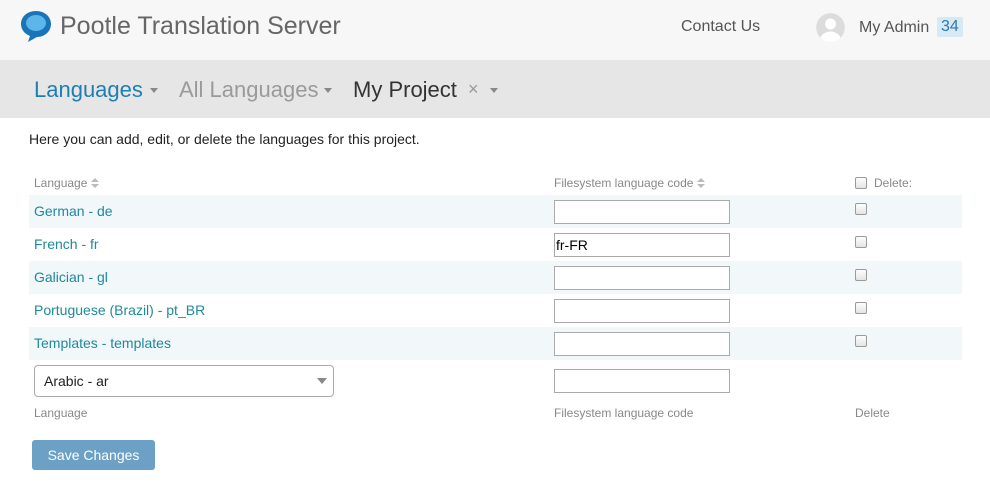  Describe the element at coordinates (861, 183) in the screenshot. I see `select-all-delete-checkbox` at that location.